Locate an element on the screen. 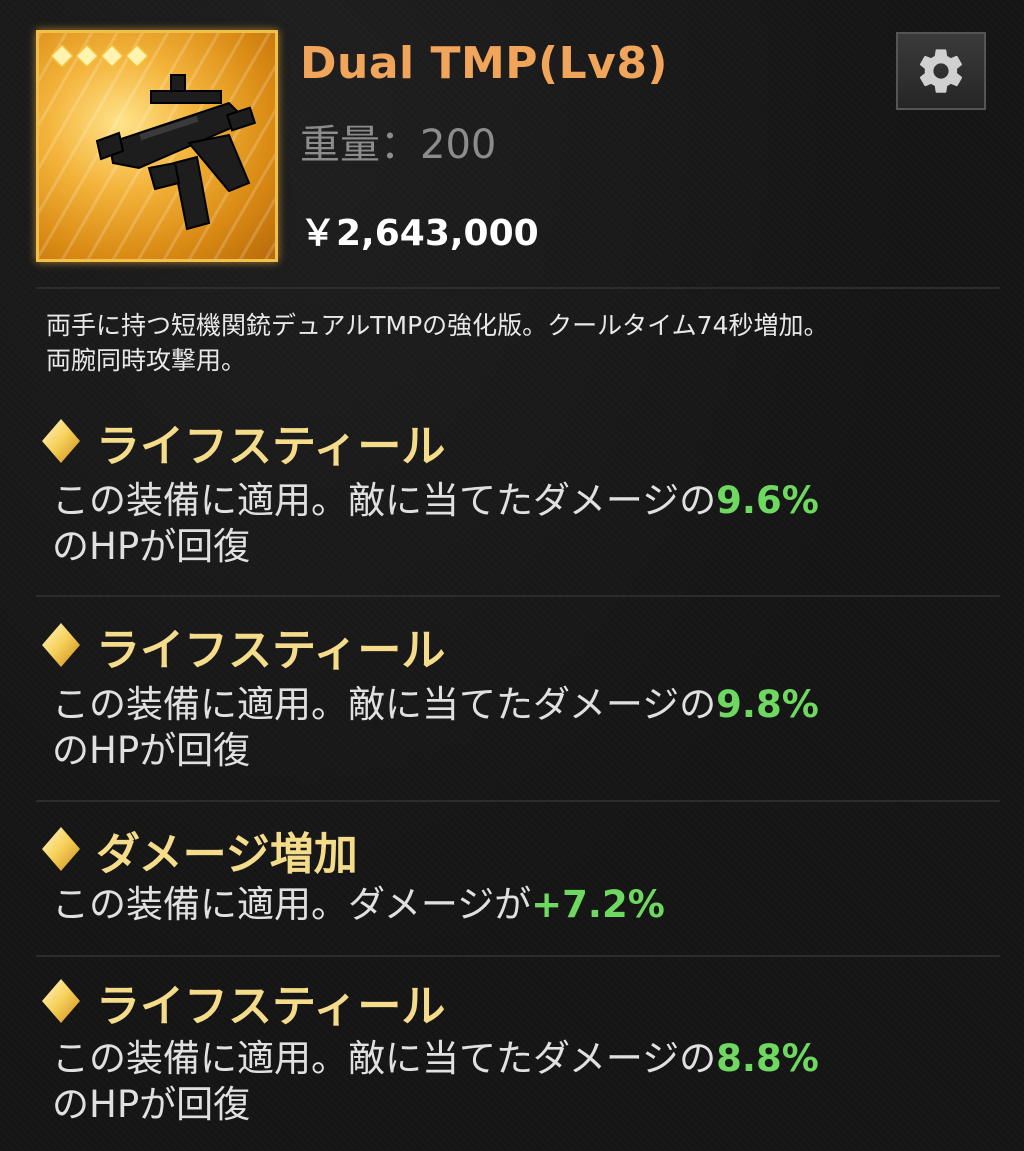 The height and width of the screenshot is (1151, 1024). item-price: ￥2,643,000 is located at coordinates (419, 233).